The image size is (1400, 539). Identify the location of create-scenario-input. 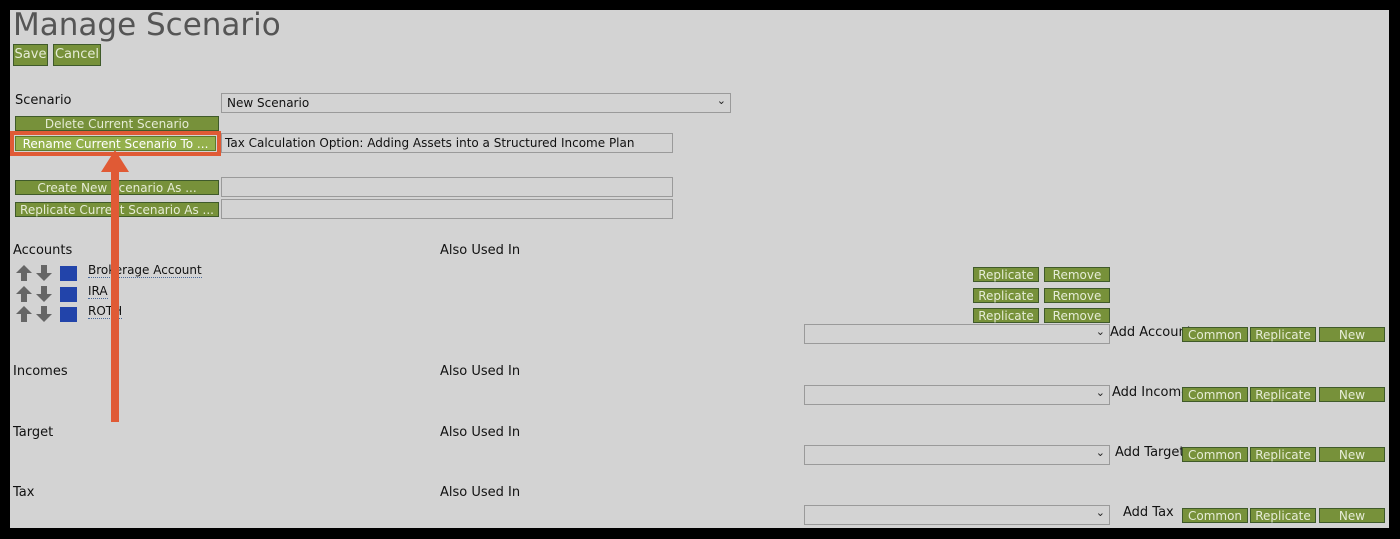
(447, 187).